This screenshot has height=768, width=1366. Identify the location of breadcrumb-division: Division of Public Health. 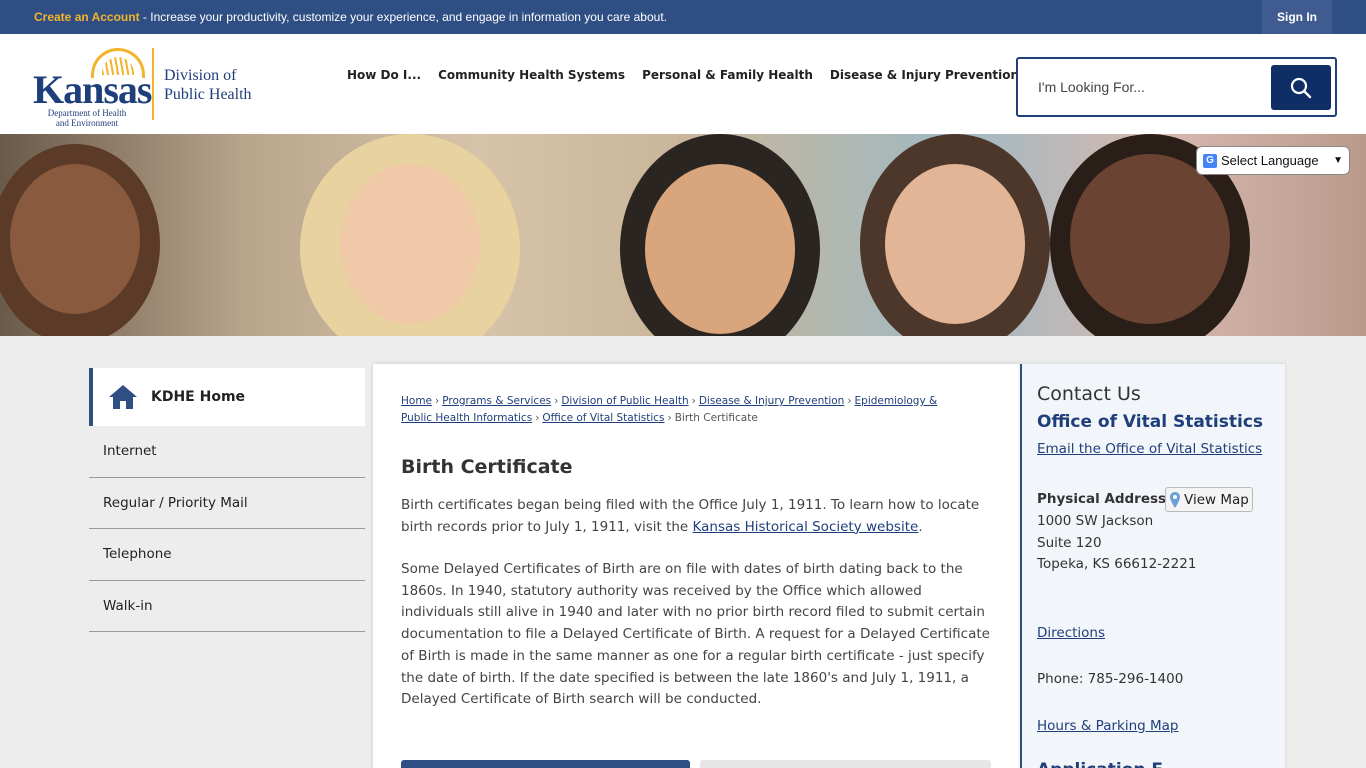
(624, 401).